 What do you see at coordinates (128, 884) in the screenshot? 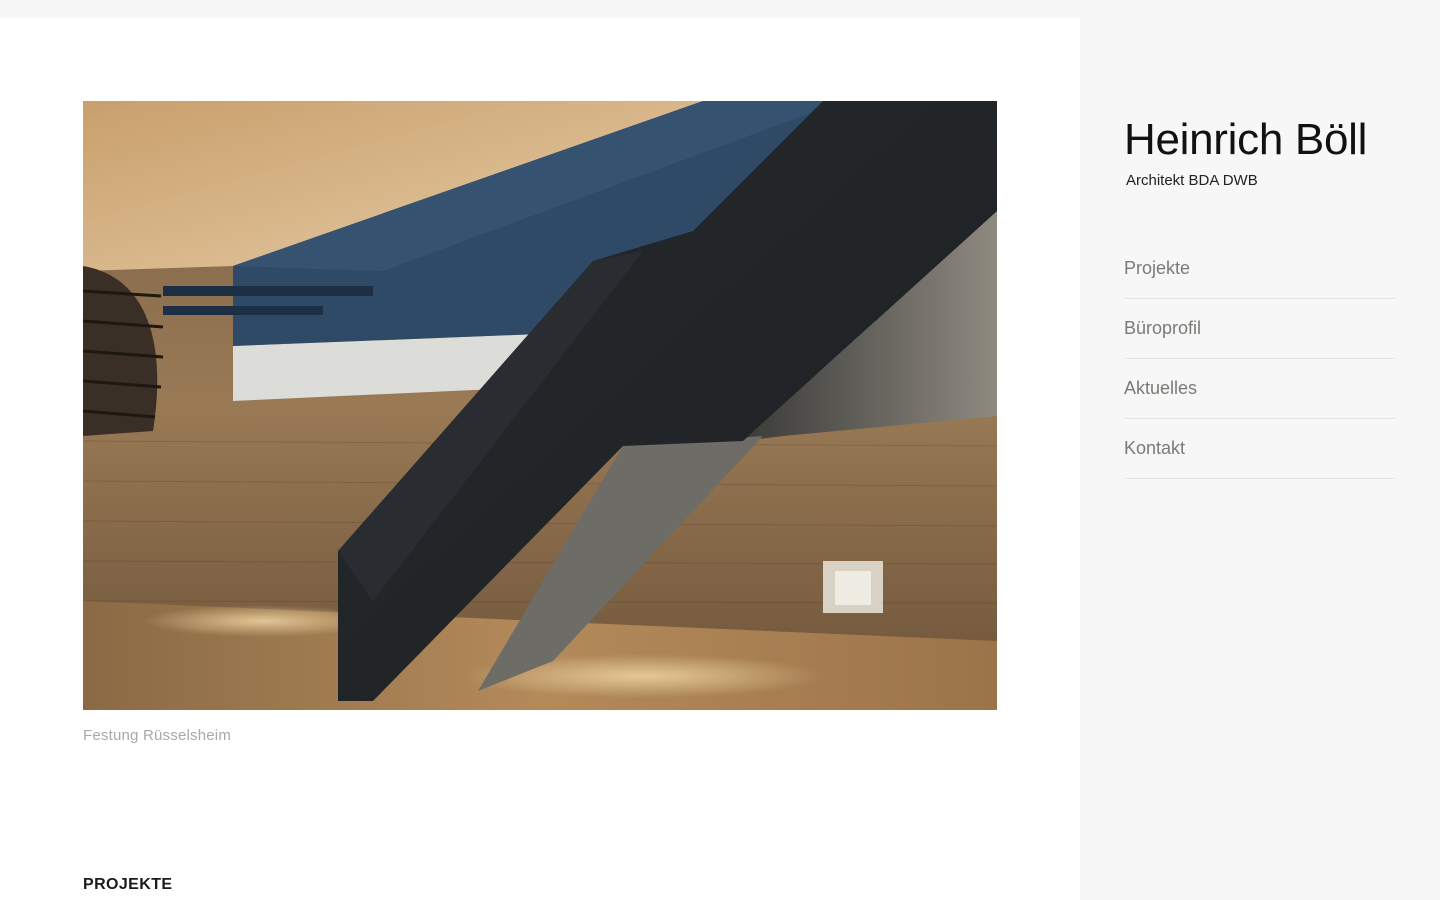
I see `section-heading-projects: PROJEKTE` at bounding box center [128, 884].